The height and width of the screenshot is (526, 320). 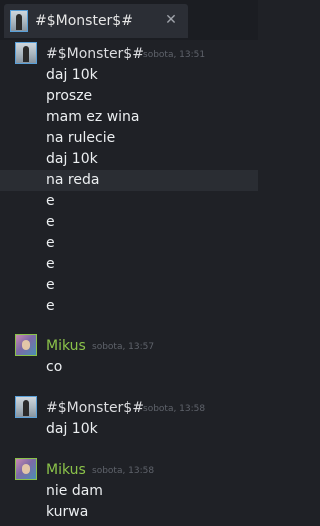 I want to click on chat-message: nie dam, so click(x=129, y=491).